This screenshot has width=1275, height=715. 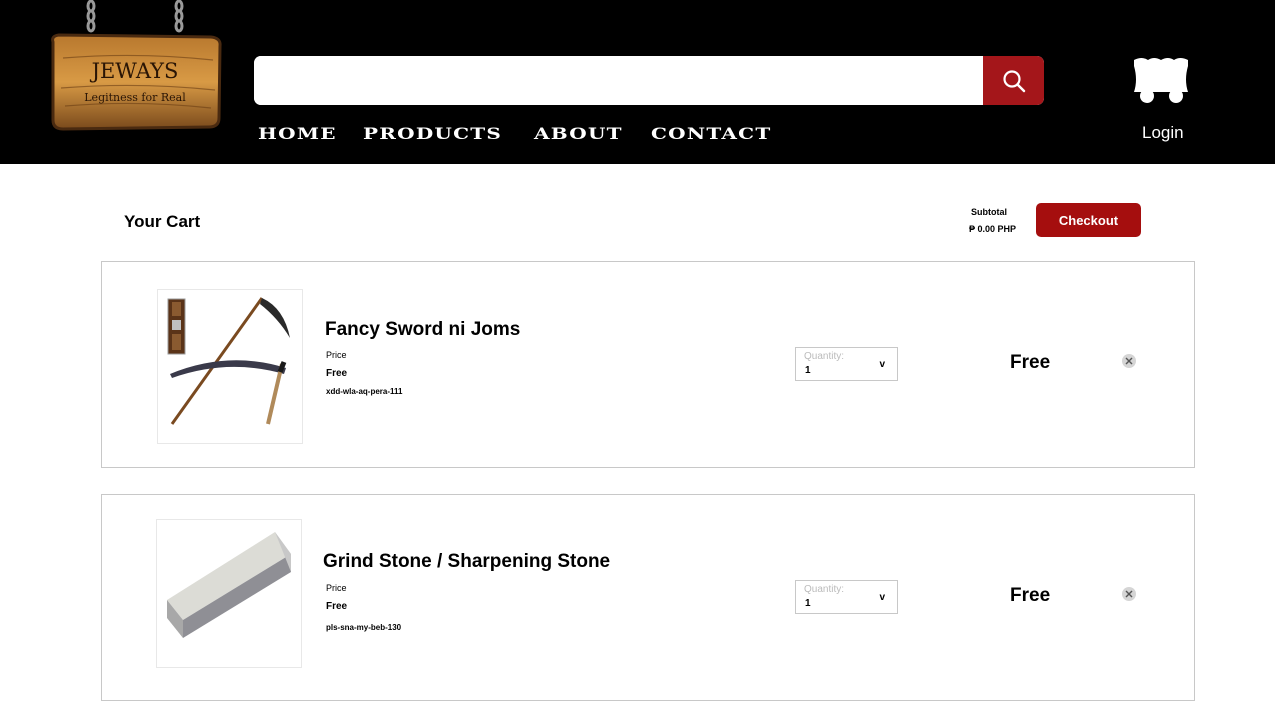 I want to click on search-bar, so click(x=649, y=80).